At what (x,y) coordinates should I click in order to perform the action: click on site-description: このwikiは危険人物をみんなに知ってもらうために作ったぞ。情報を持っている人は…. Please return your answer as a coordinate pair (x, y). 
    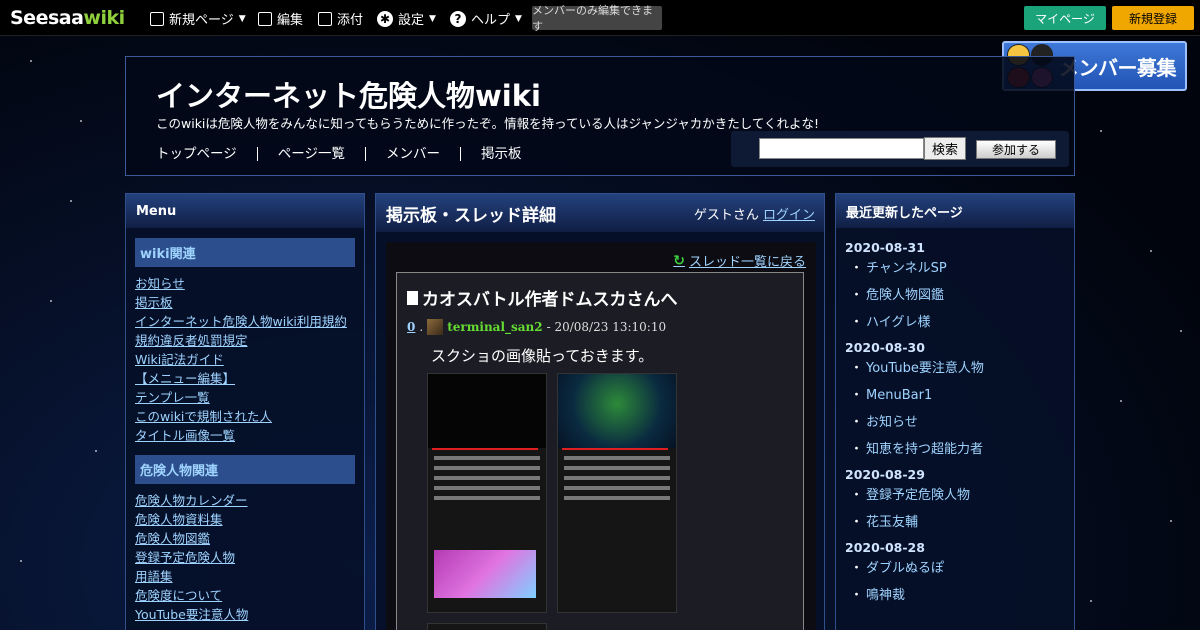
    Looking at the image, I should click on (488, 123).